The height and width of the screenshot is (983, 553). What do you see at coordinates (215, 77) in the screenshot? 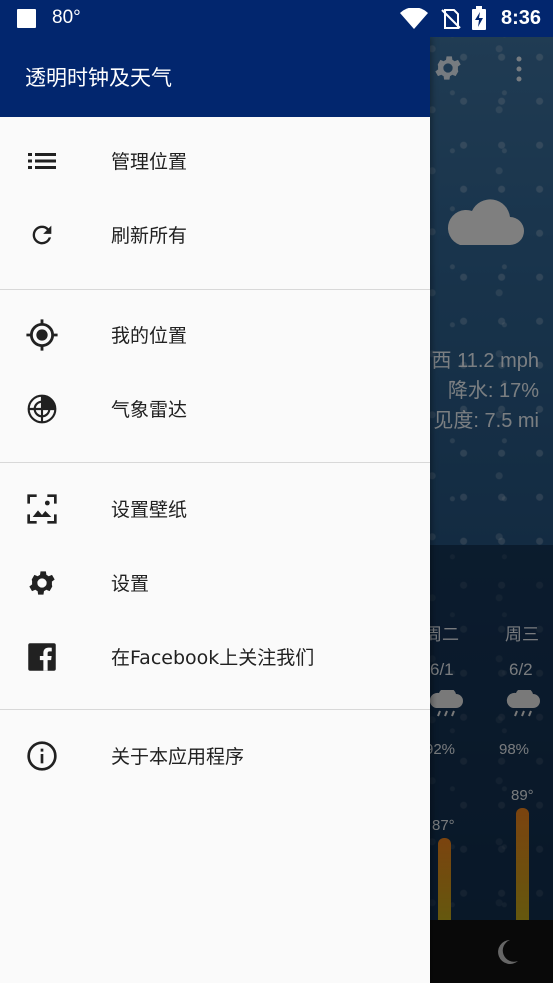
I see `drawer-header: 透明时钟及天气` at bounding box center [215, 77].